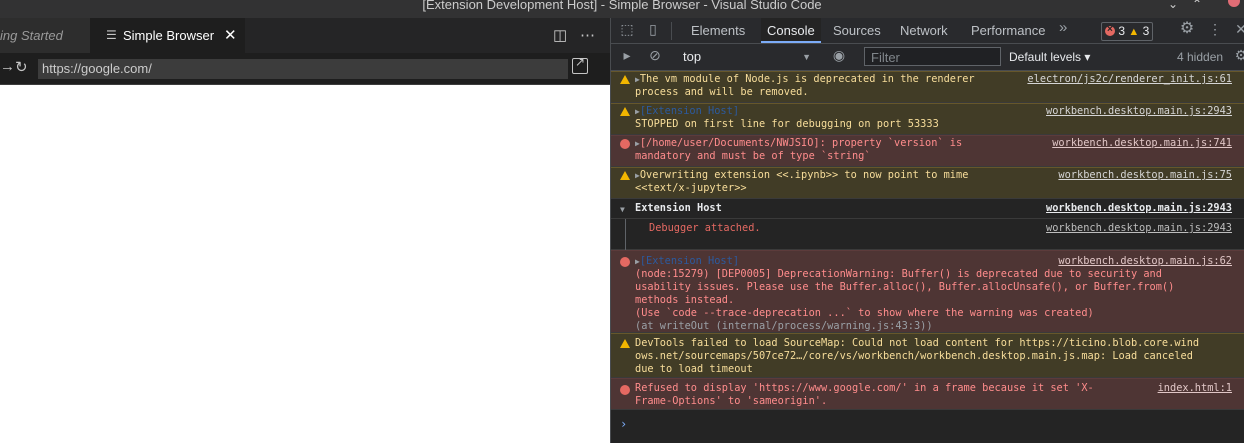 Image resolution: width=1244 pixels, height=443 pixels. What do you see at coordinates (21, 67) in the screenshot?
I see `reload-icon: ↻` at bounding box center [21, 67].